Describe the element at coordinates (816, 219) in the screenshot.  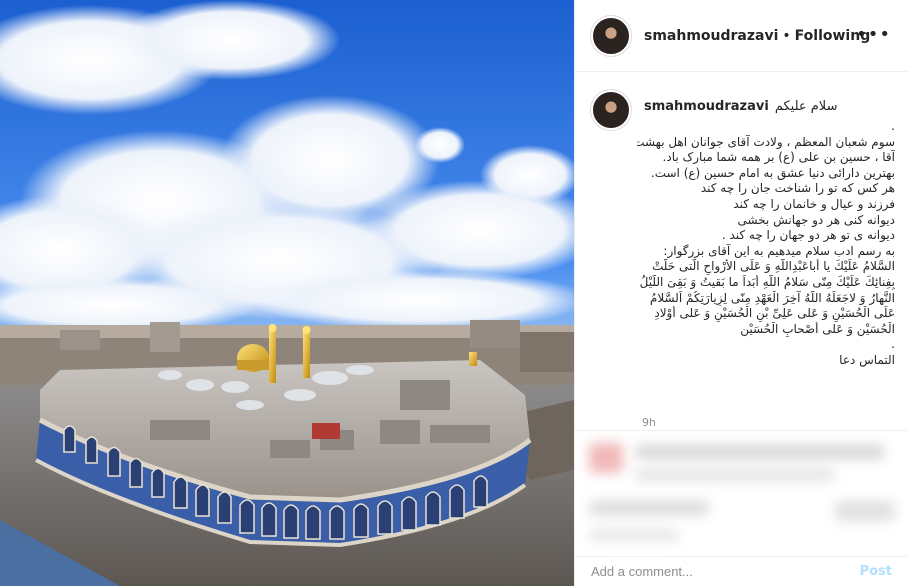
I see `caption-line: دیوانه کنی هر دو جهانش بخشی` at that location.